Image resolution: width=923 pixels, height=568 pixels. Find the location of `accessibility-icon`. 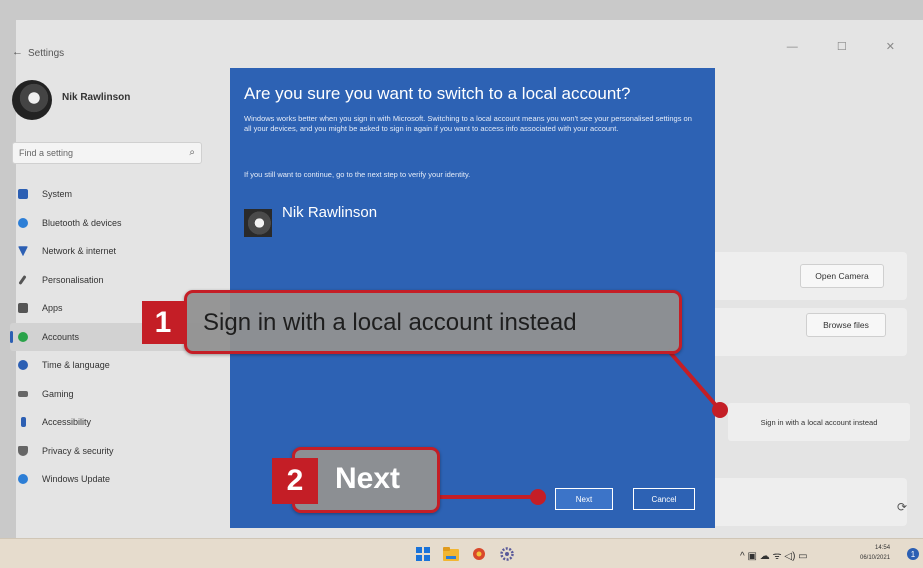

accessibility-icon is located at coordinates (23, 422).